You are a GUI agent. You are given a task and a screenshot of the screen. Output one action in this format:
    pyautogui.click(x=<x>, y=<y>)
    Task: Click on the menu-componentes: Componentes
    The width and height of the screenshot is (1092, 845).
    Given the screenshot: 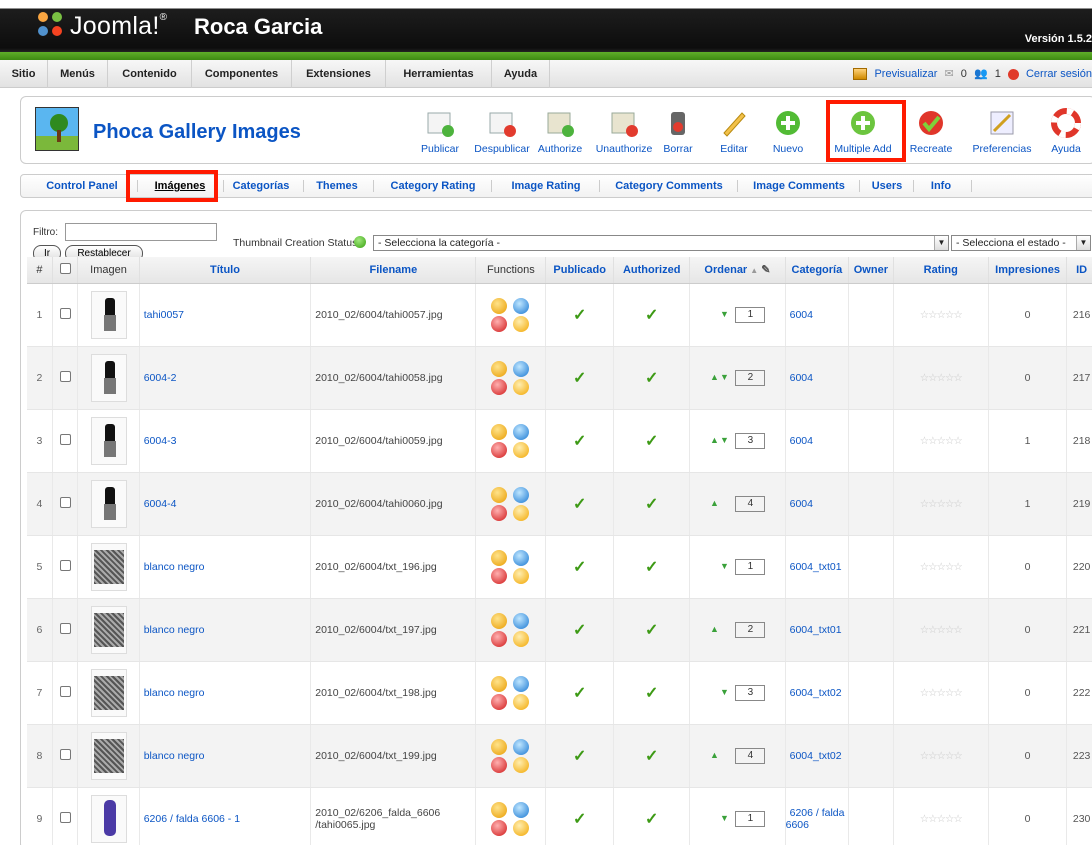 What is the action you would take?
    pyautogui.click(x=242, y=74)
    